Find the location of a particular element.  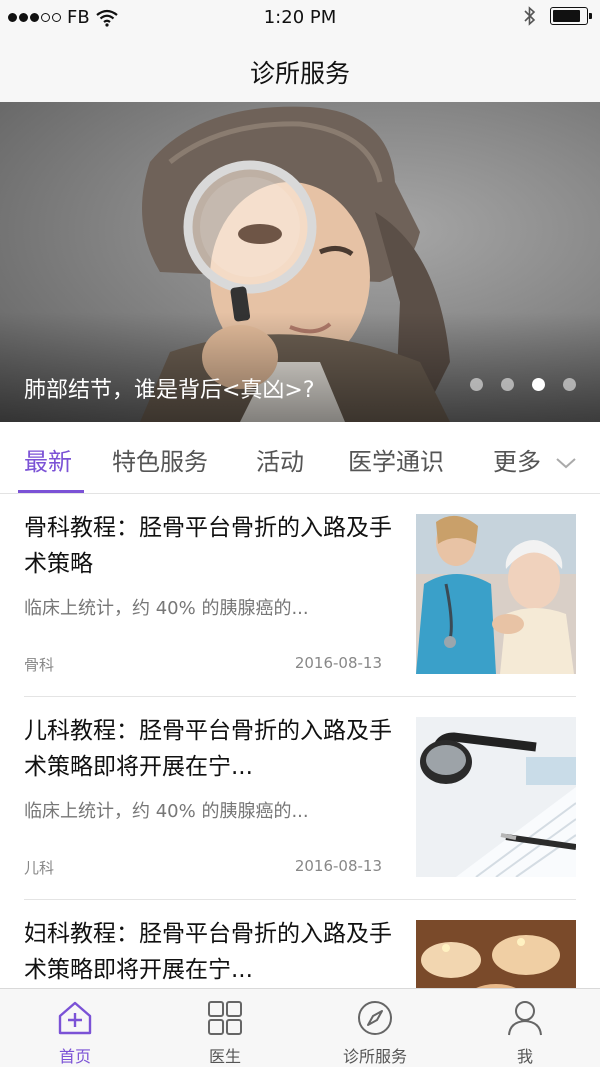

tab-special-services: 特色服务 is located at coordinates (160, 459).